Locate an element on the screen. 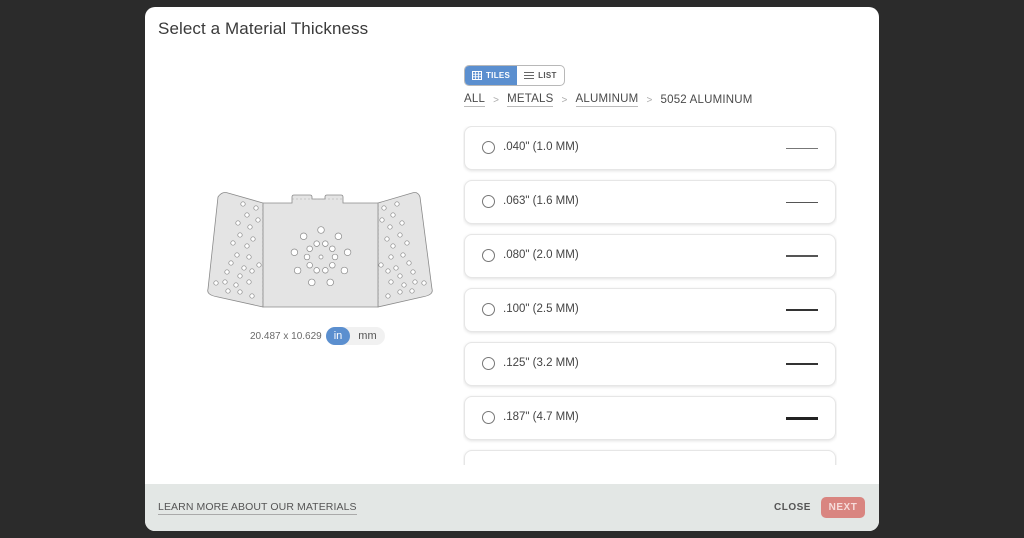 The image size is (1024, 538). breadcrumb-all: ALL is located at coordinates (475, 100).